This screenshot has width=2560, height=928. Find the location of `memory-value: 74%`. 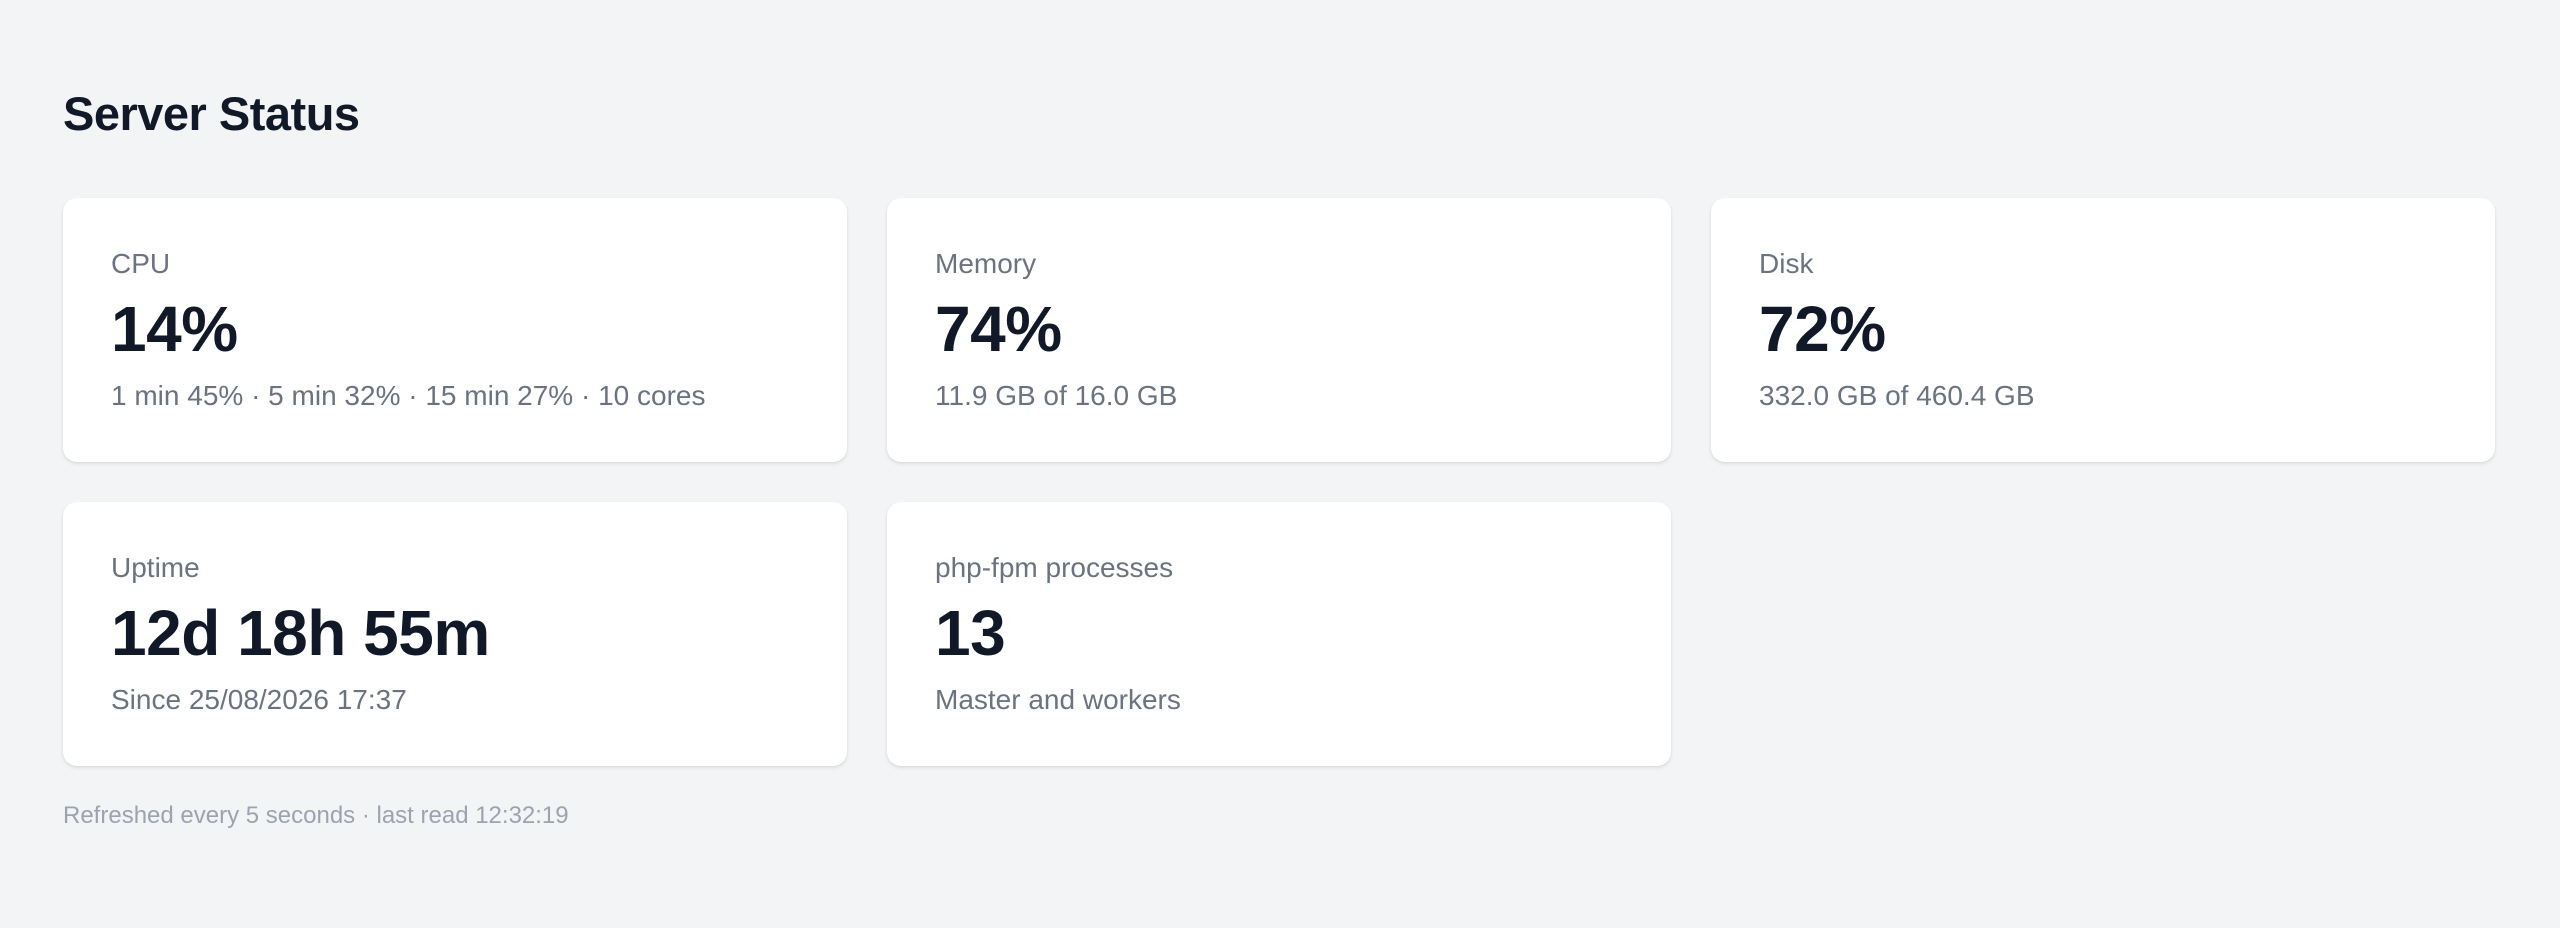

memory-value: 74% is located at coordinates (998, 329).